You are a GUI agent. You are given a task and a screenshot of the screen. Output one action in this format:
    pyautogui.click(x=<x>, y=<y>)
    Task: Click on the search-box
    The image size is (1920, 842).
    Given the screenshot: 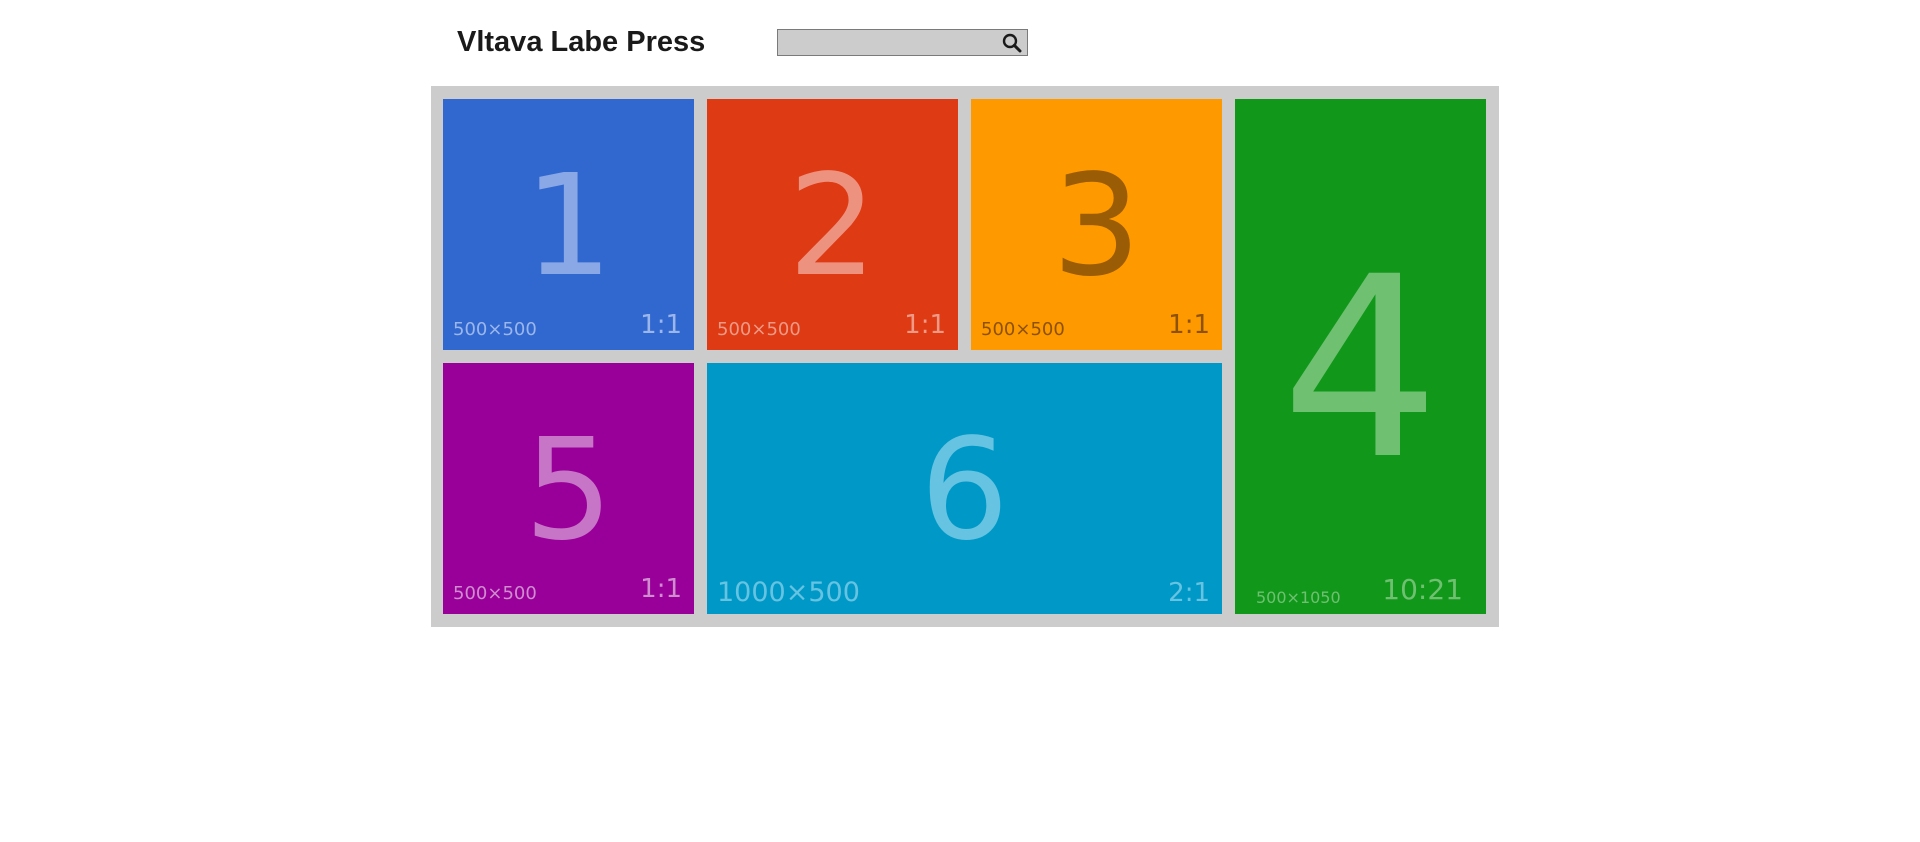 What is the action you would take?
    pyautogui.click(x=902, y=42)
    